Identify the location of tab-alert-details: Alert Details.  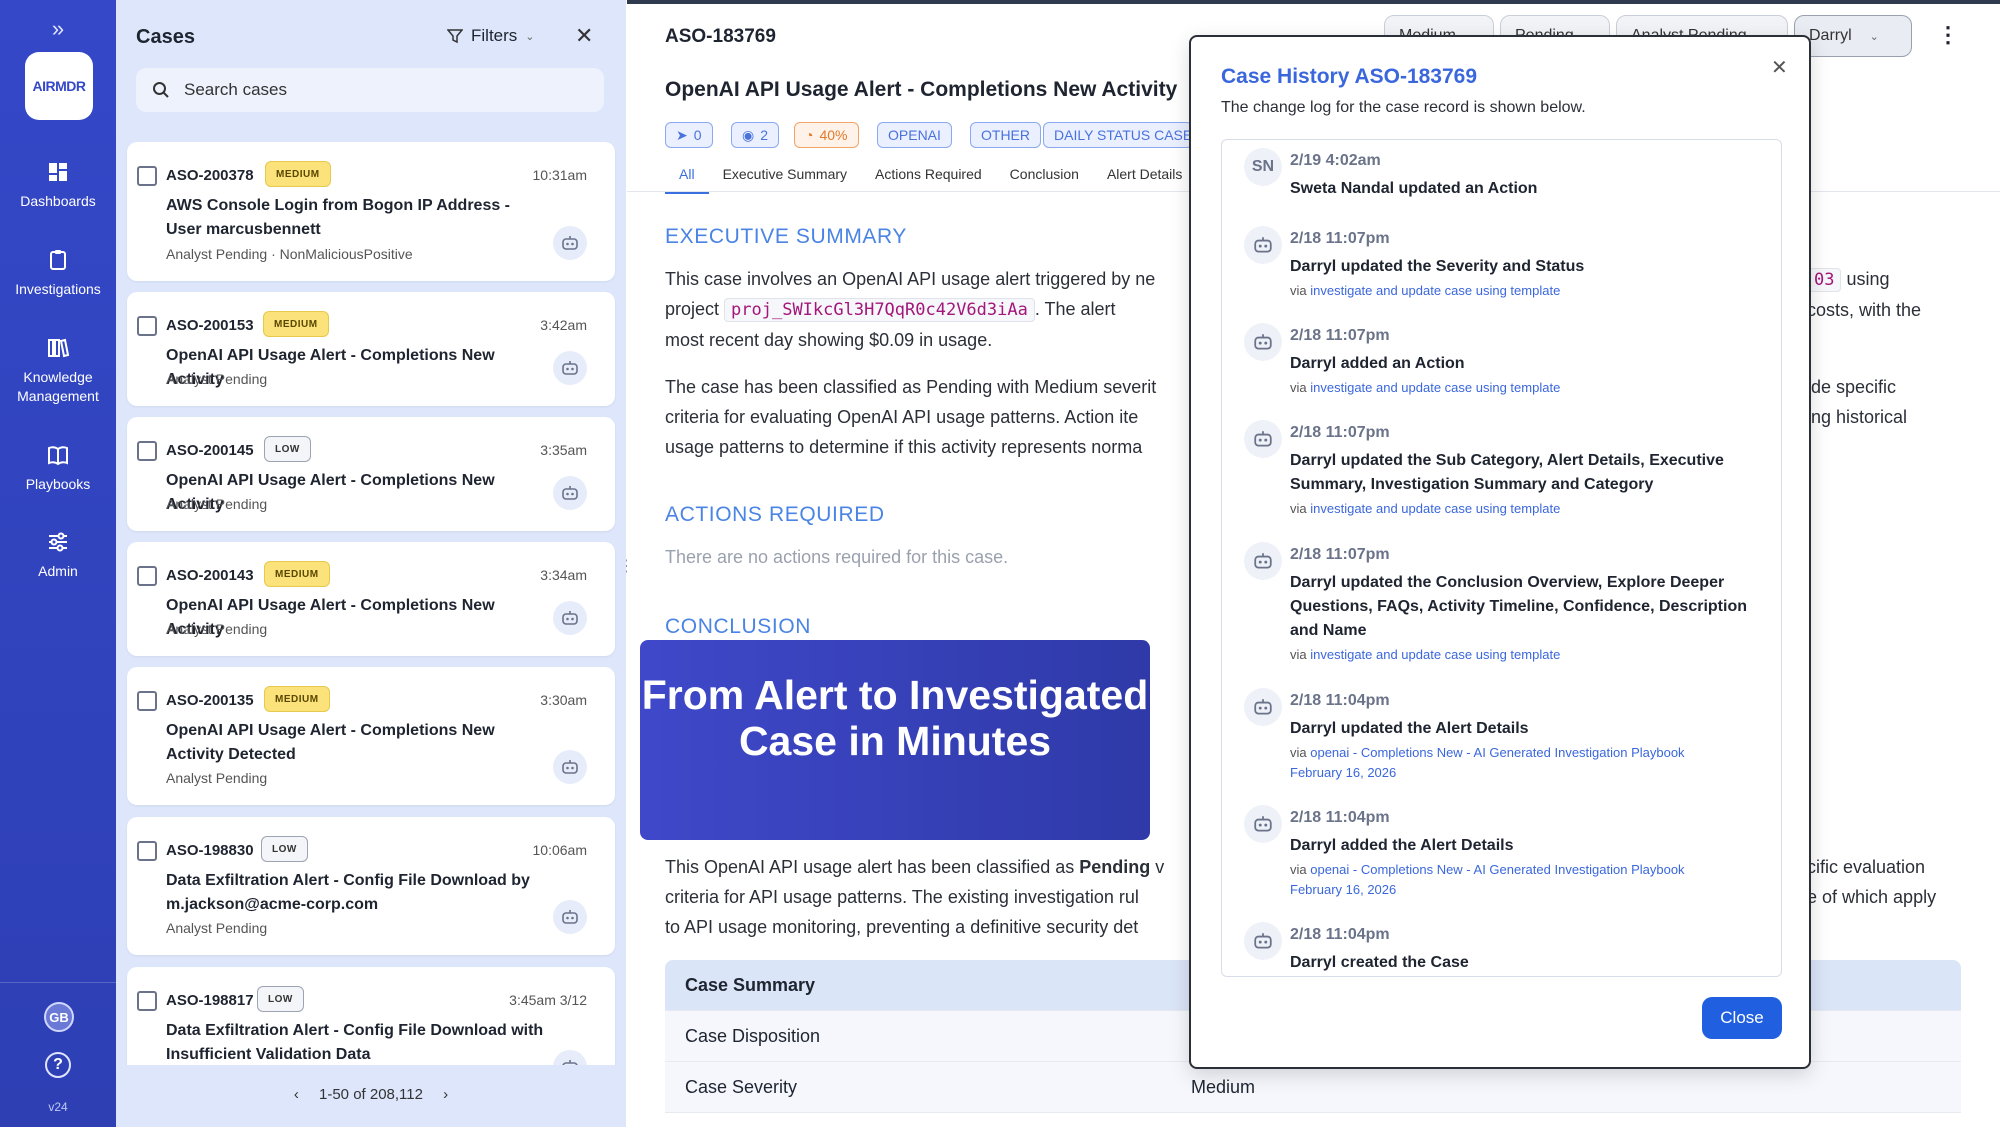
(1144, 180).